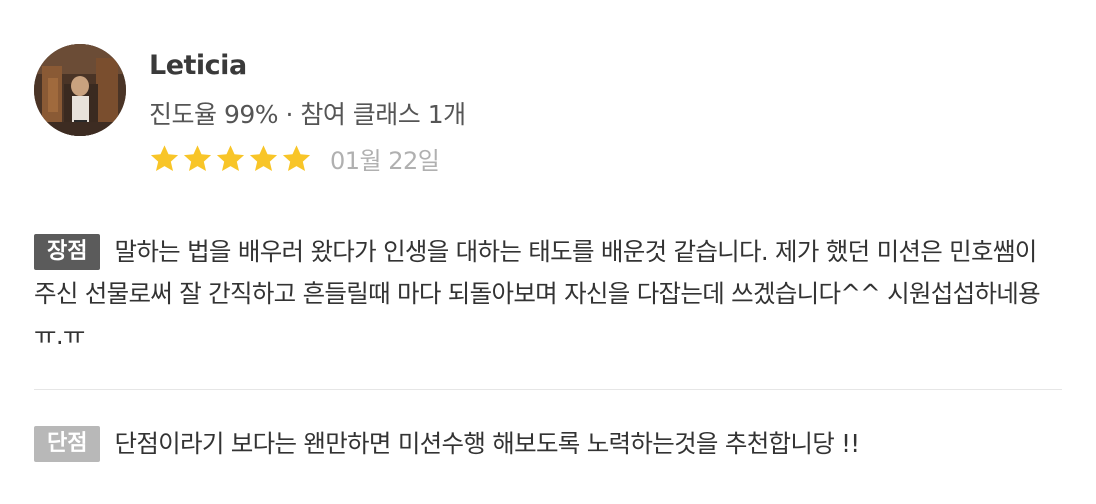  Describe the element at coordinates (548, 389) in the screenshot. I see `divider` at that location.